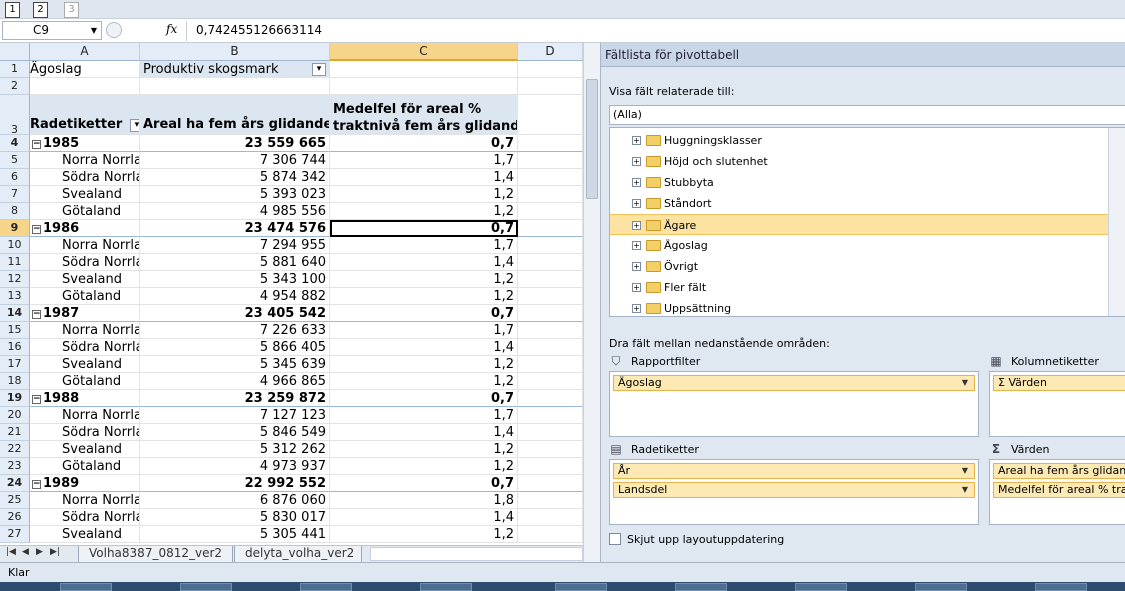 The width and height of the screenshot is (1125, 591). Describe the element at coordinates (85, 69) in the screenshot. I see `cell-a1: Ägoslag` at that location.